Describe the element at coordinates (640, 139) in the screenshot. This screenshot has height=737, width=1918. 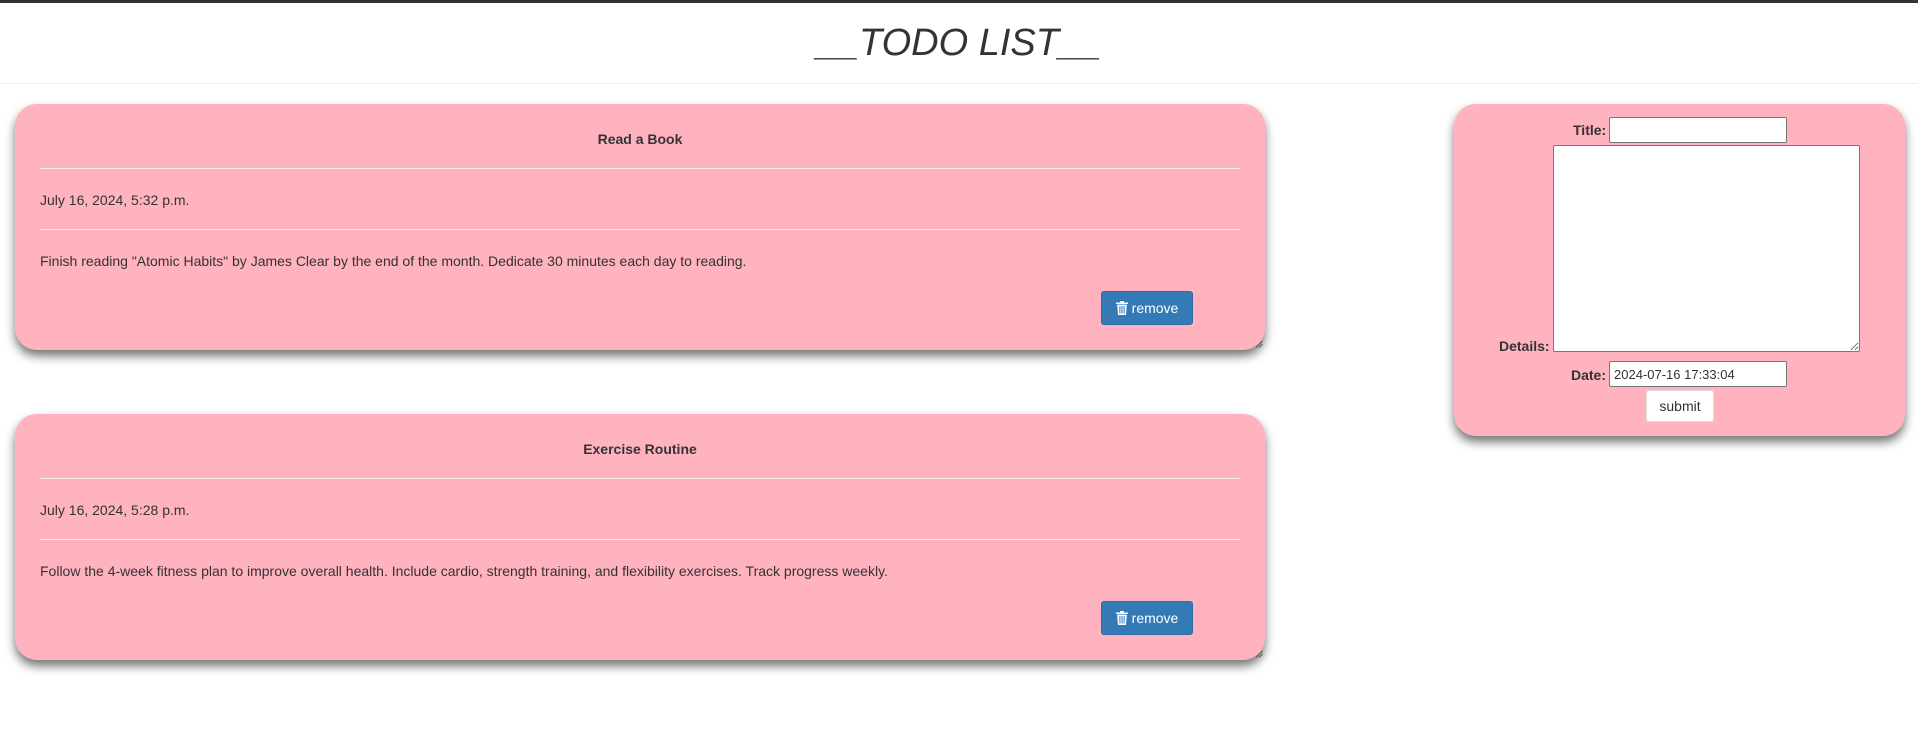
I see `todo-title: Read a Book` at that location.